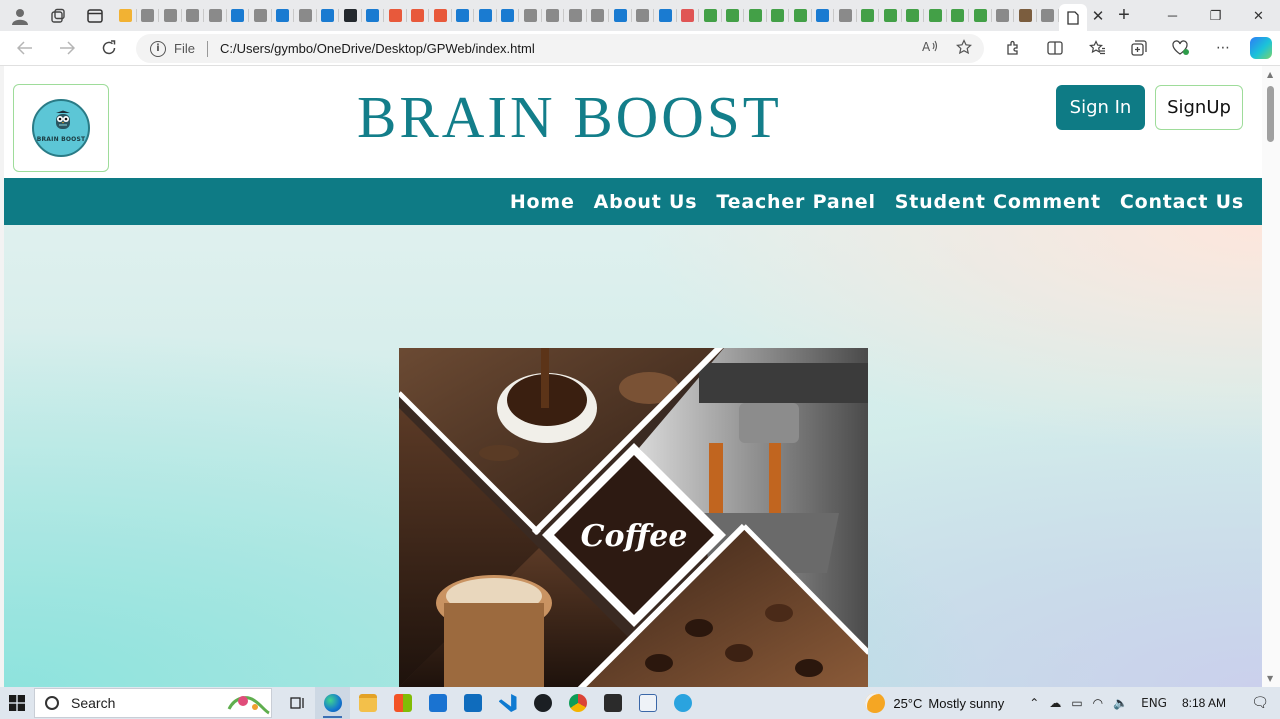 The width and height of the screenshot is (1280, 719). I want to click on sign-in-button: Sign In, so click(1100, 107).